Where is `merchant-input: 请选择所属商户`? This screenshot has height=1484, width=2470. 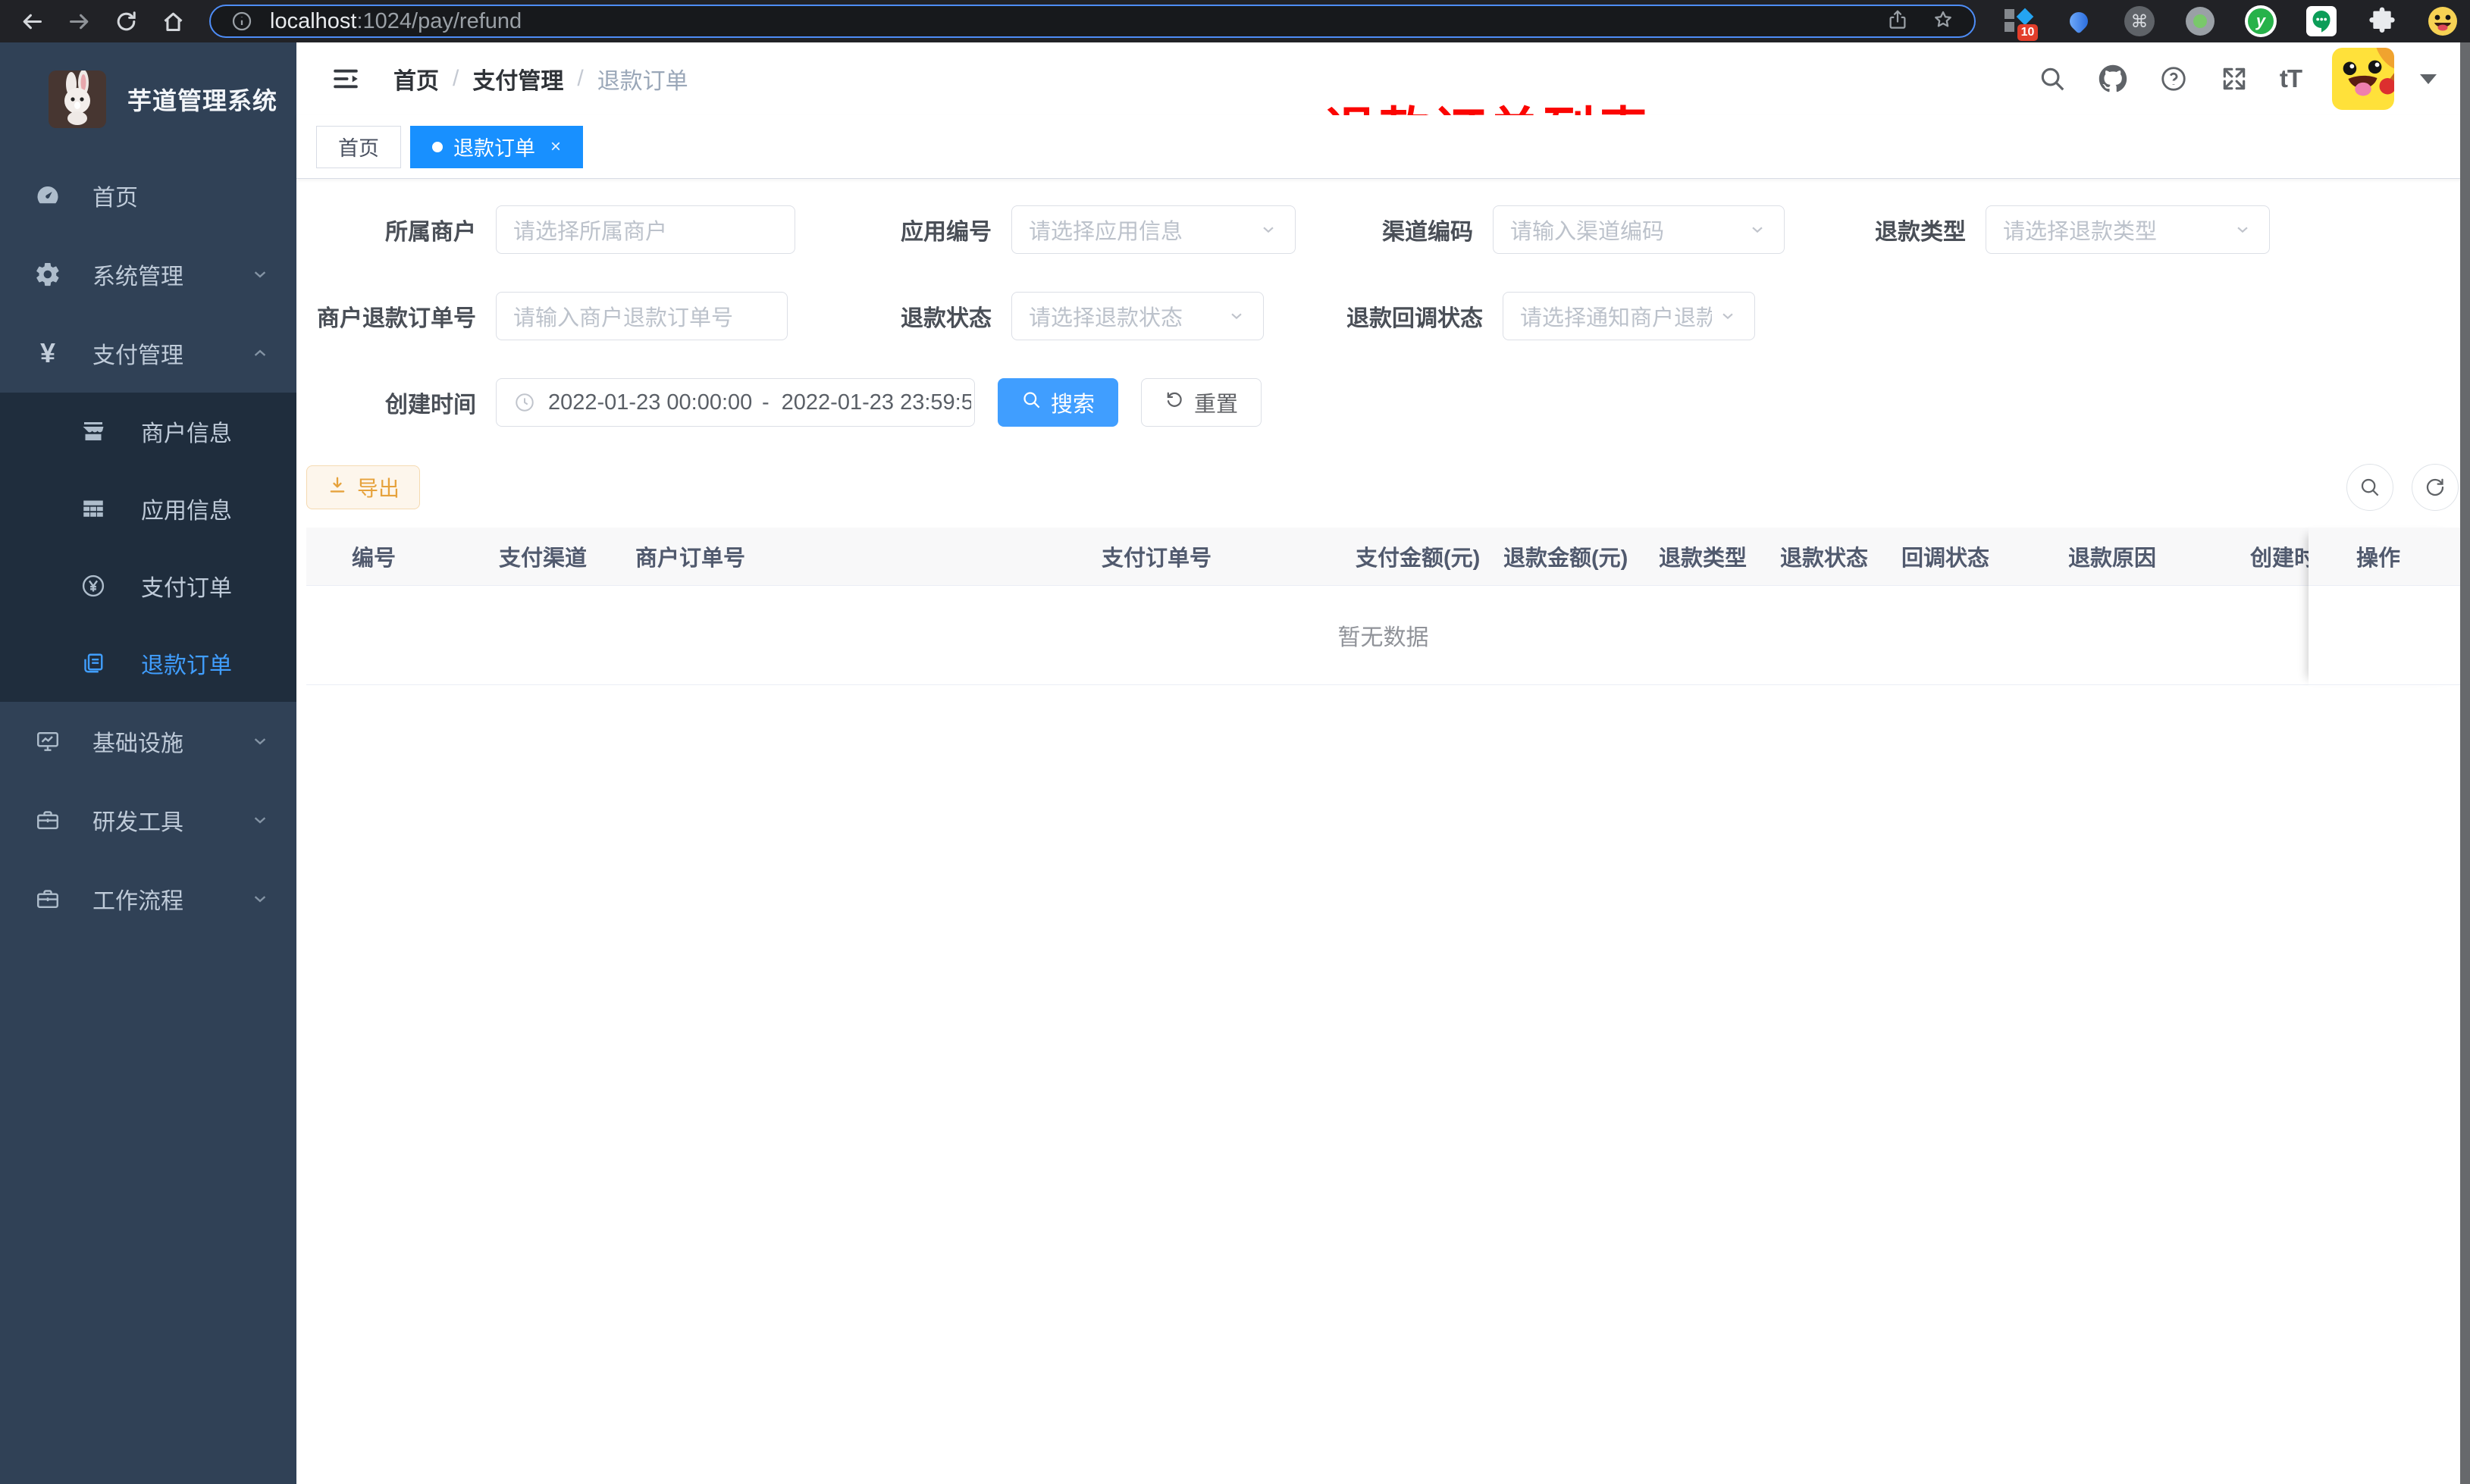 merchant-input: 请选择所属商户 is located at coordinates (645, 229).